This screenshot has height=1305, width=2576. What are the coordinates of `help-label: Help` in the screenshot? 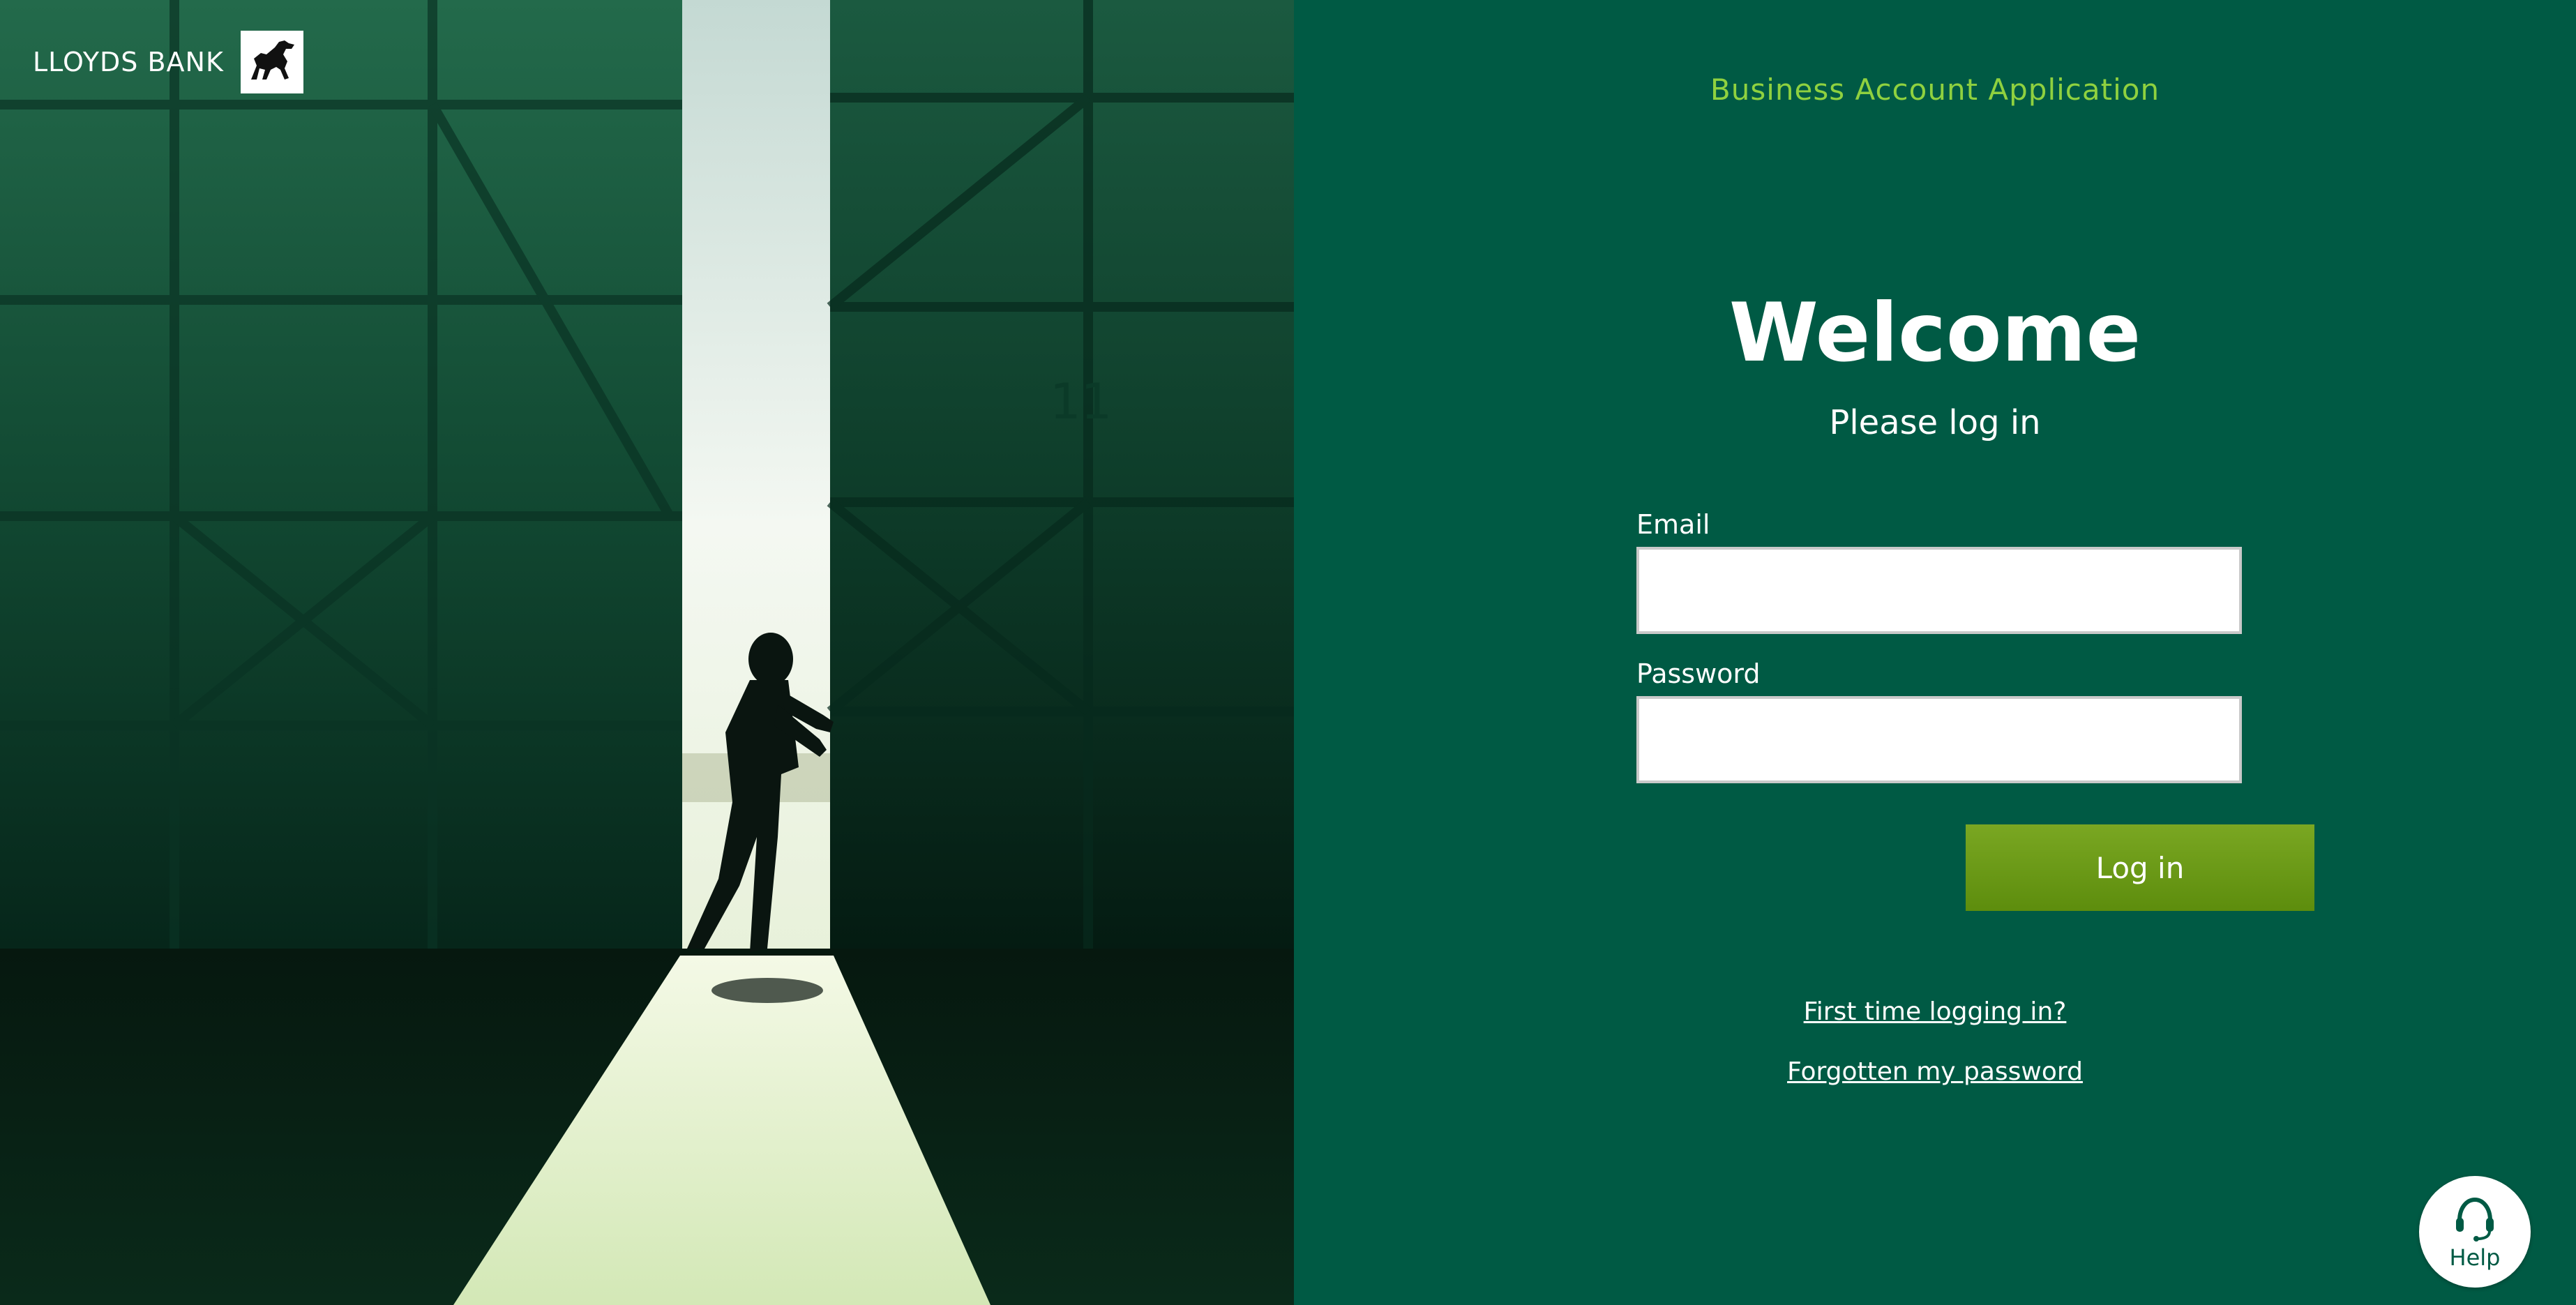 It's located at (2475, 1257).